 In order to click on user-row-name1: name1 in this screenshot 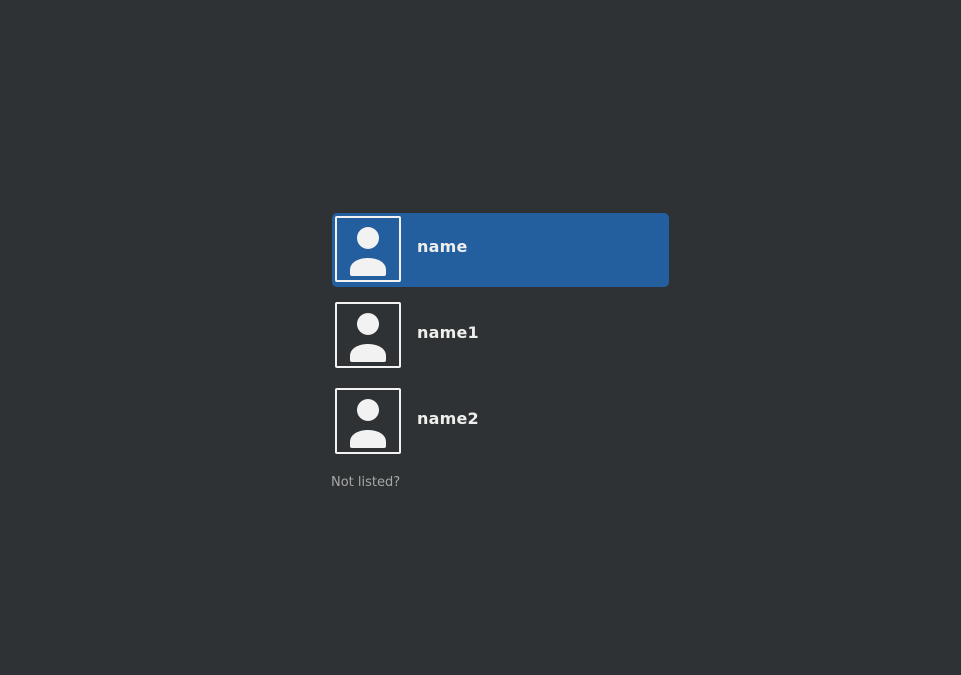, I will do `click(500, 336)`.